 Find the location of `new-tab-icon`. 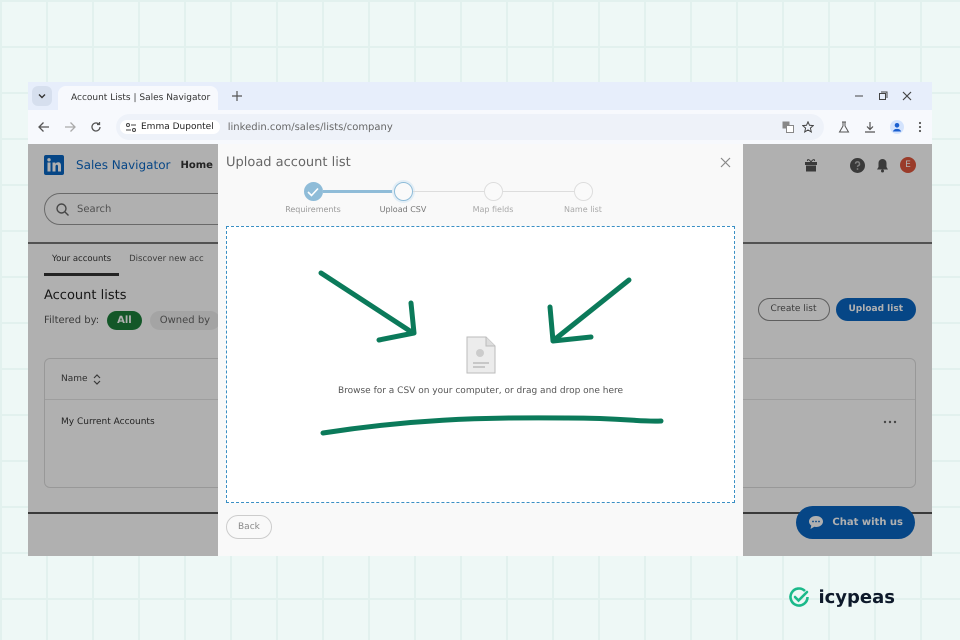

new-tab-icon is located at coordinates (237, 96).